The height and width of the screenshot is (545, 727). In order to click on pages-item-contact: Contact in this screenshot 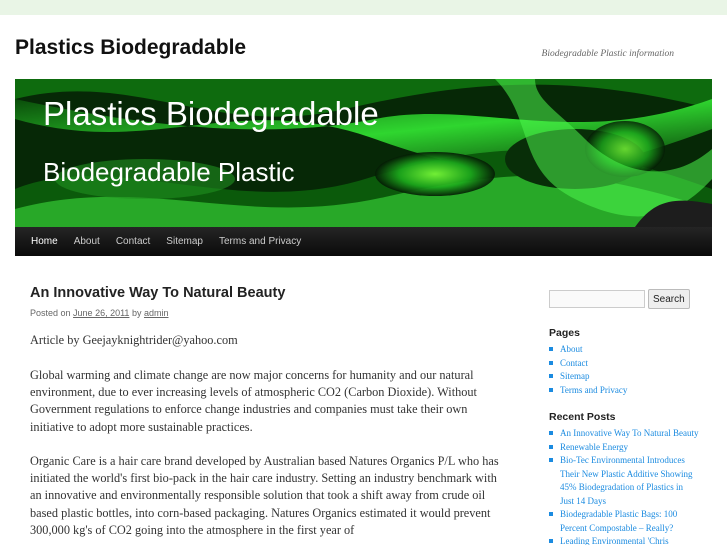, I will do `click(624, 364)`.